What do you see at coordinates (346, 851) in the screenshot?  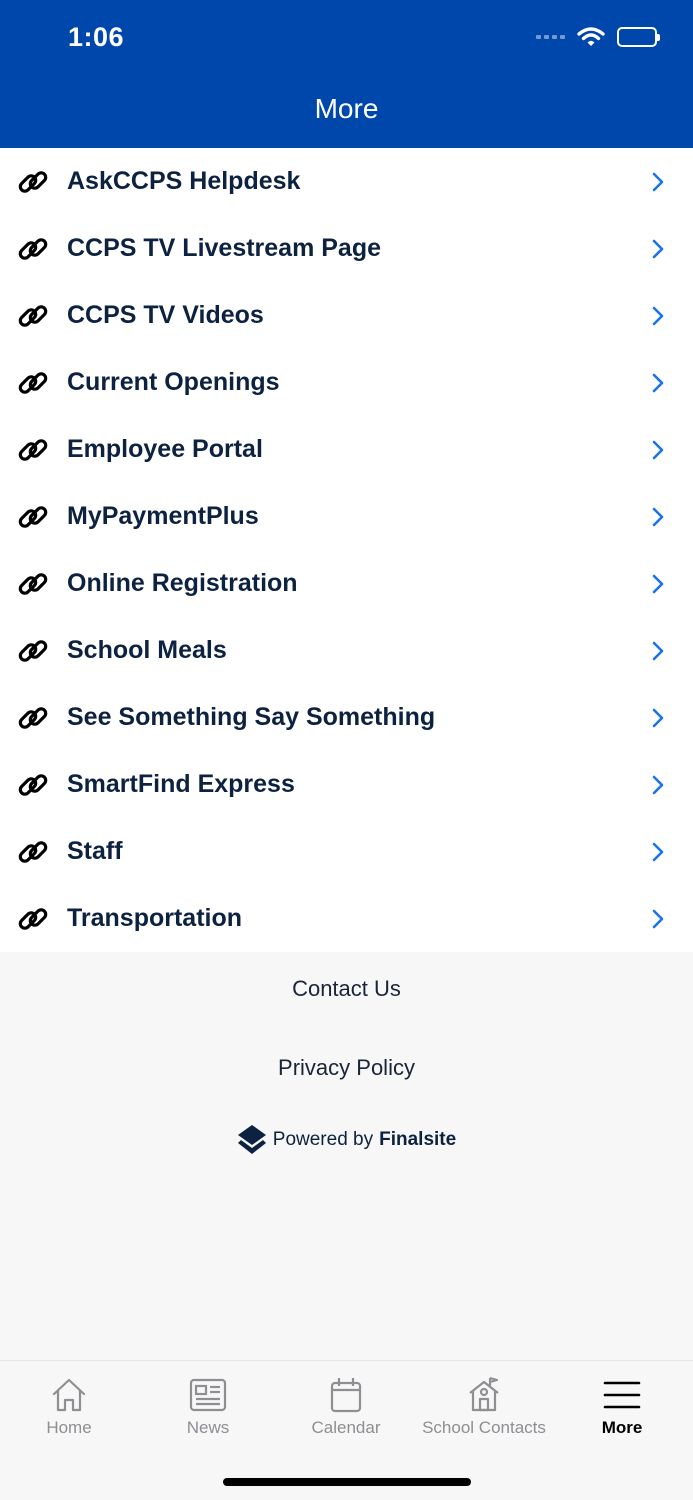 I see `list-item-staff: Staff` at bounding box center [346, 851].